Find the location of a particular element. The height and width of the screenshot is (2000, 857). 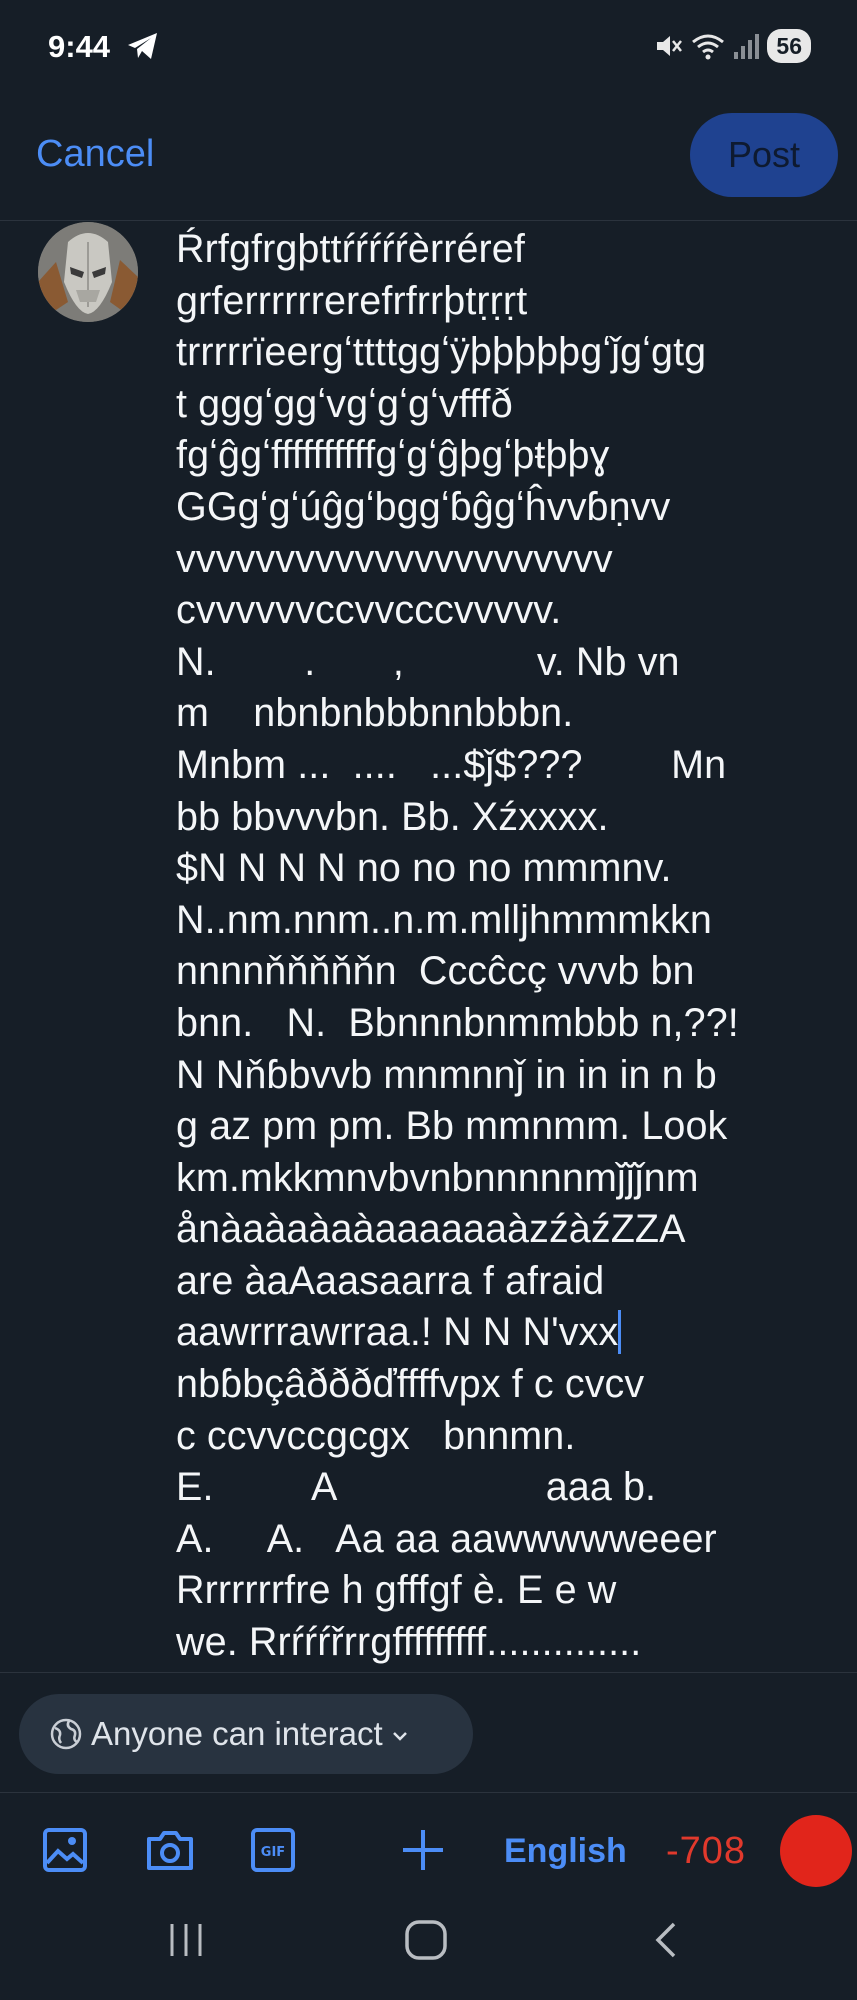

telegram-icon is located at coordinates (142, 46).